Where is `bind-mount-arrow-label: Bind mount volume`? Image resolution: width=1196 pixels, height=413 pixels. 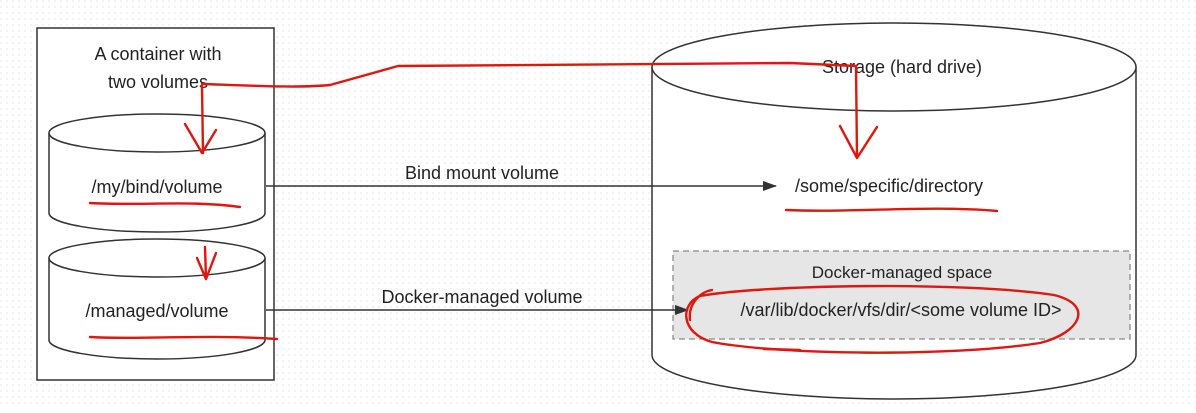
bind-mount-arrow-label: Bind mount volume is located at coordinates (482, 173).